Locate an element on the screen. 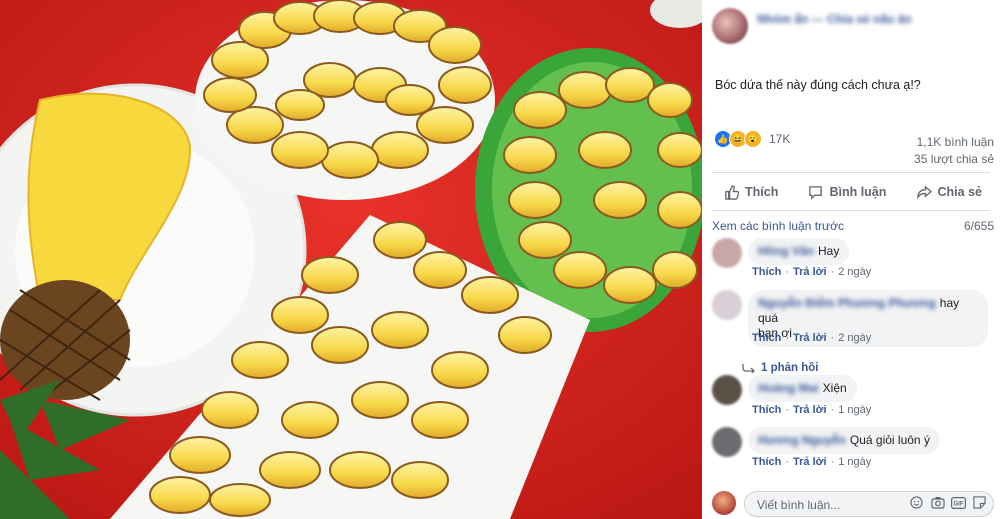 This screenshot has width=1000, height=519. comment-text: Quá giỏi luôn ý is located at coordinates (889, 440).